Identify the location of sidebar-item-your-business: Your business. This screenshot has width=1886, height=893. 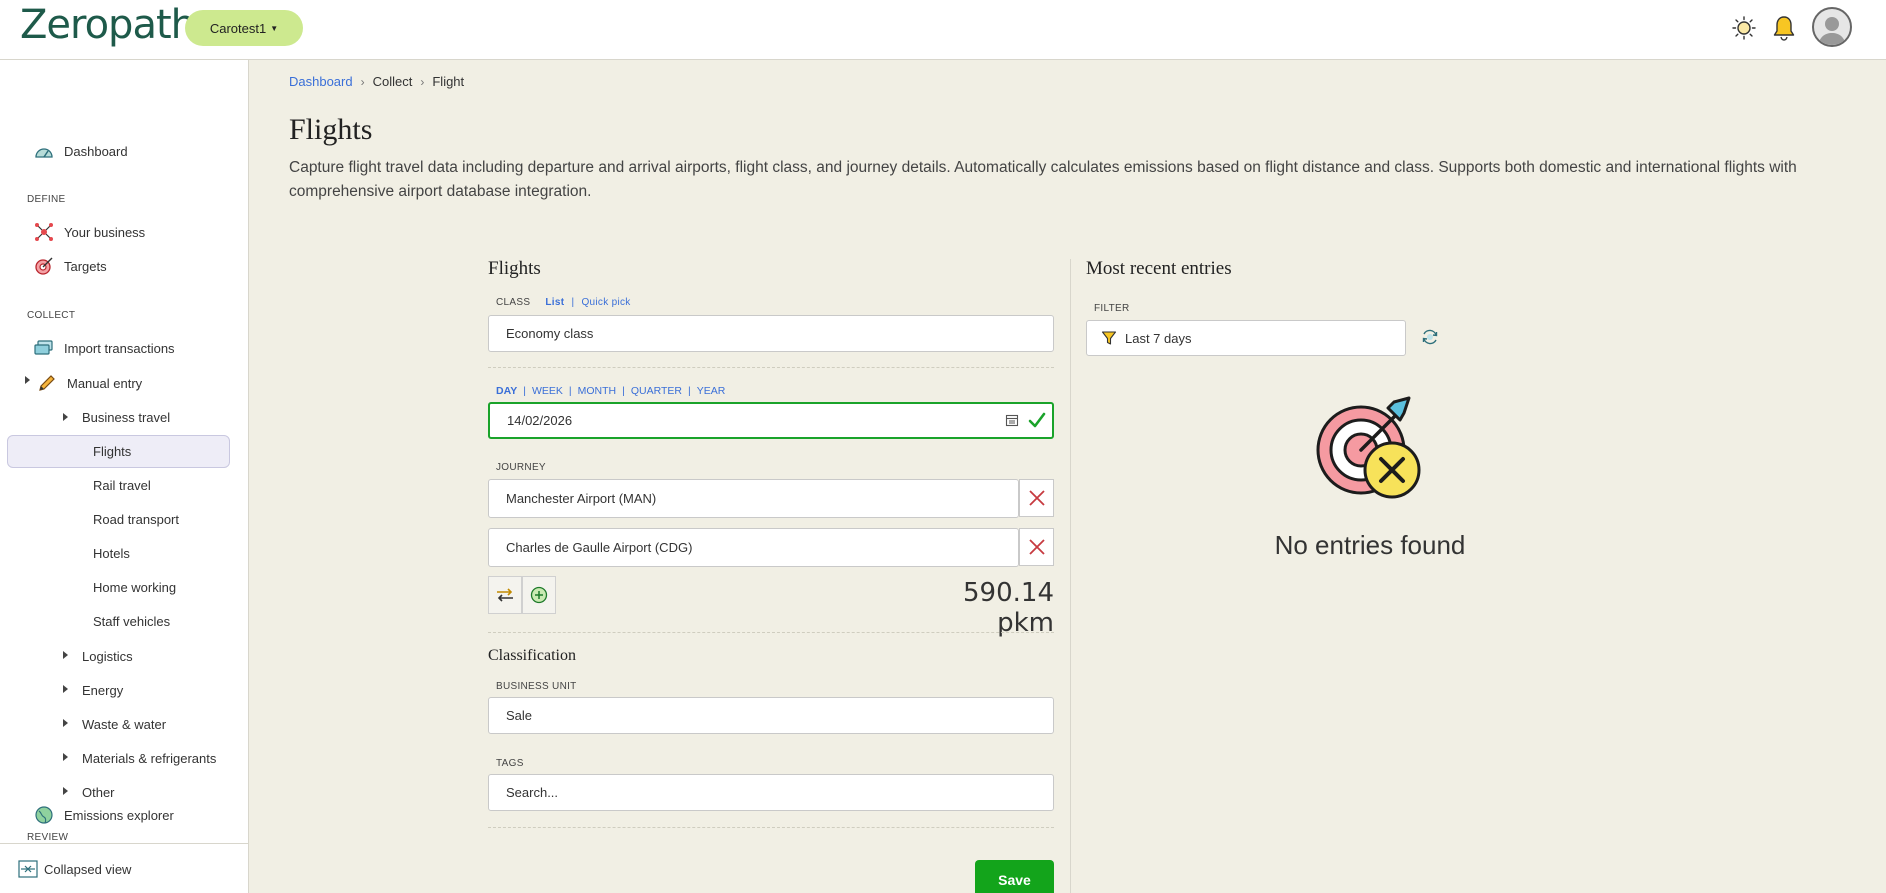
(89, 232).